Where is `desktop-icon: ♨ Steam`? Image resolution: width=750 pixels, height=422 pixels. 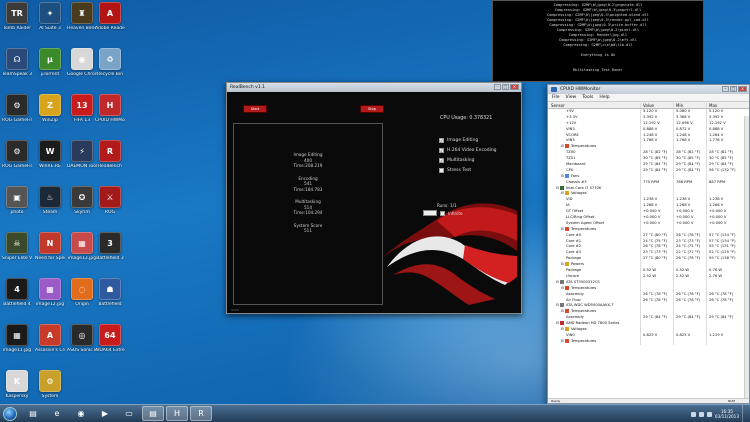 desktop-icon: ♨ Steam is located at coordinates (50, 200).